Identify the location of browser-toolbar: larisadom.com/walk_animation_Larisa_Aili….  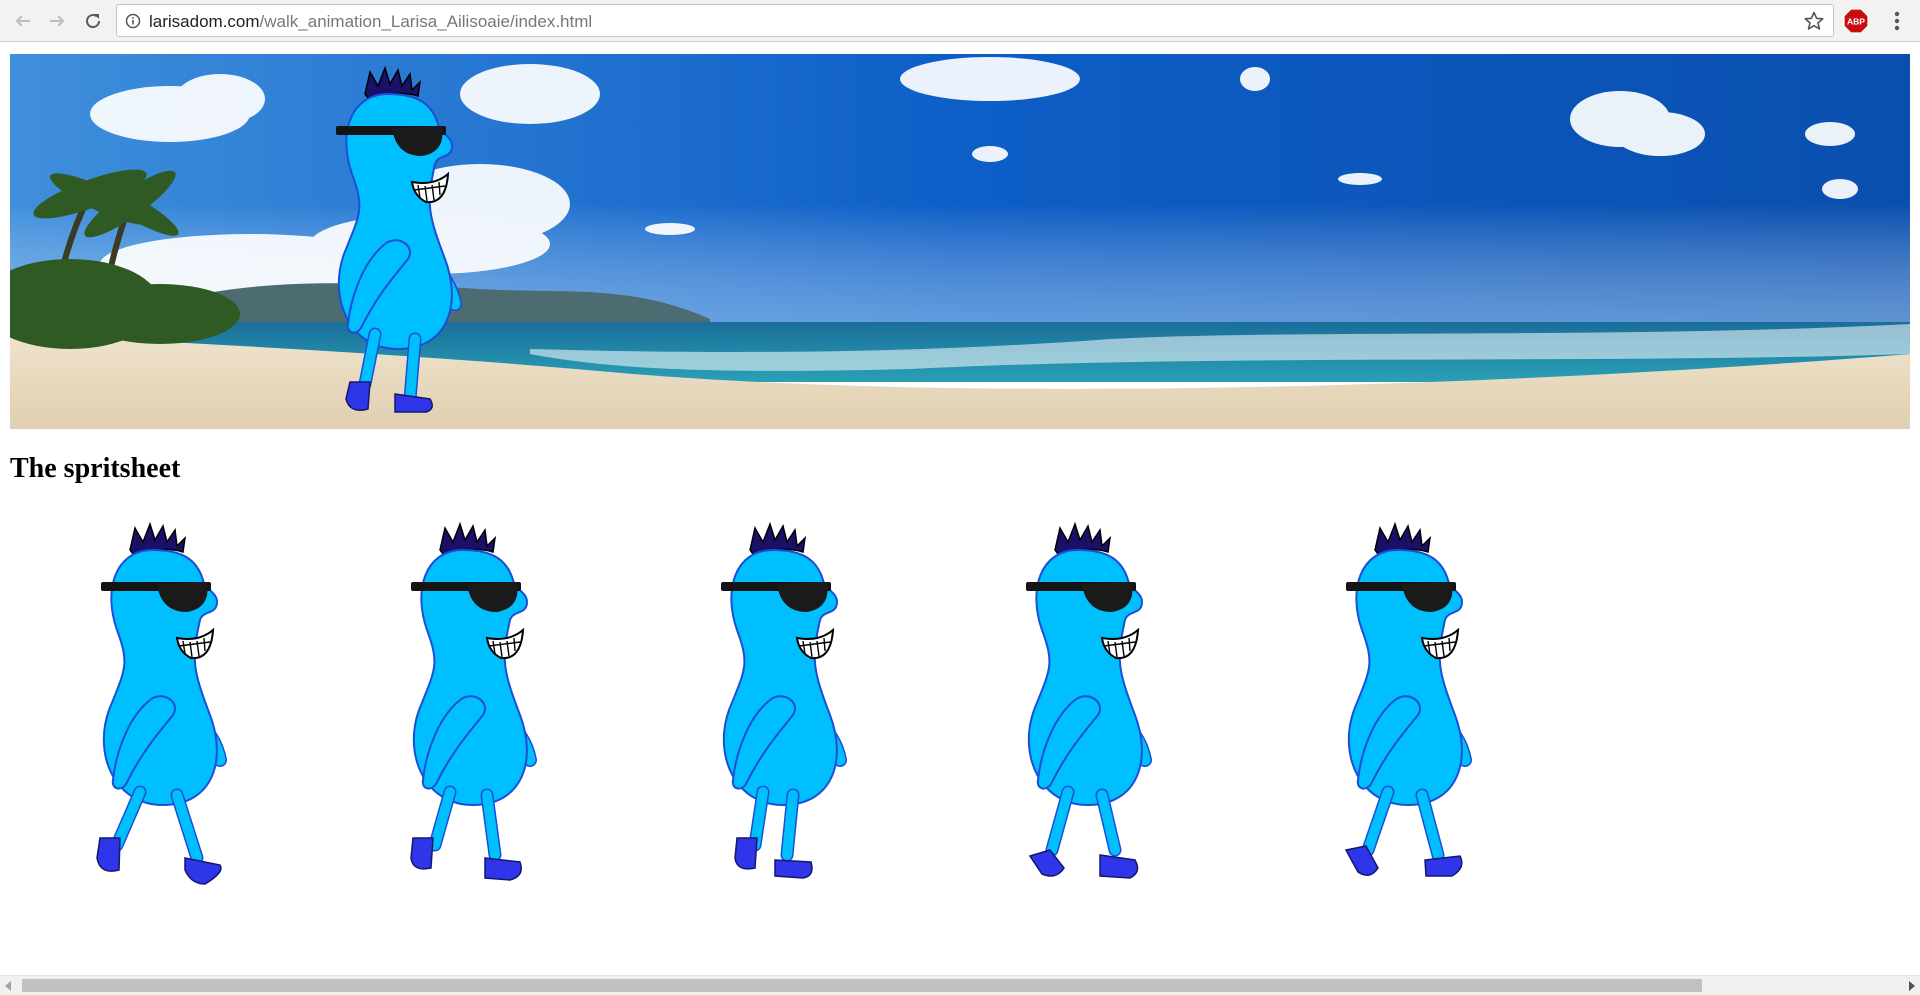
(960, 21).